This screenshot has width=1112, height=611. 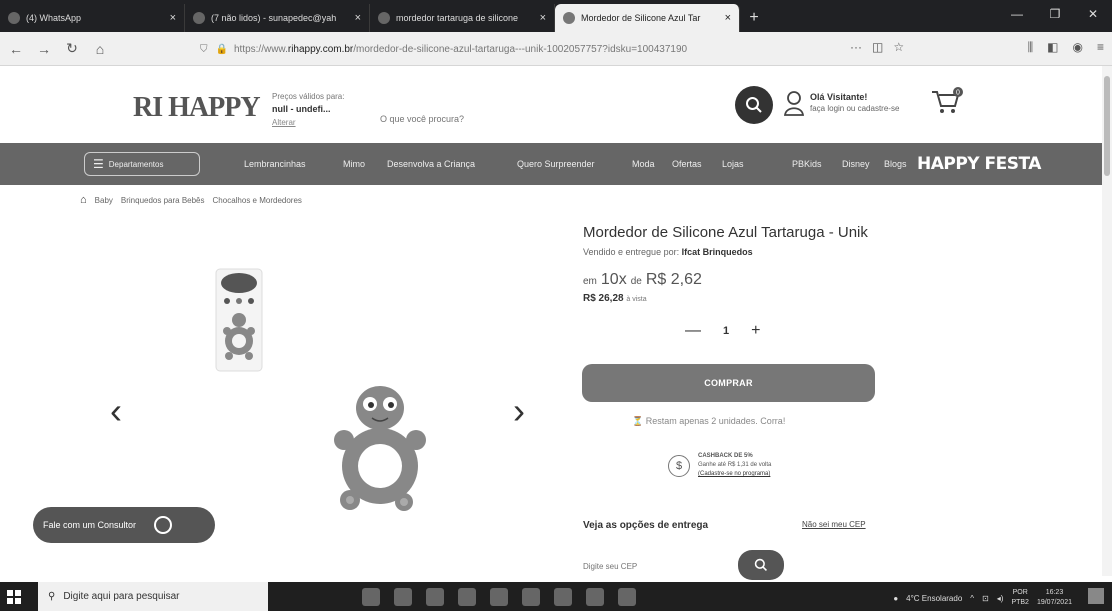 What do you see at coordinates (985, 598) in the screenshot?
I see `network-icon: ⊡` at bounding box center [985, 598].